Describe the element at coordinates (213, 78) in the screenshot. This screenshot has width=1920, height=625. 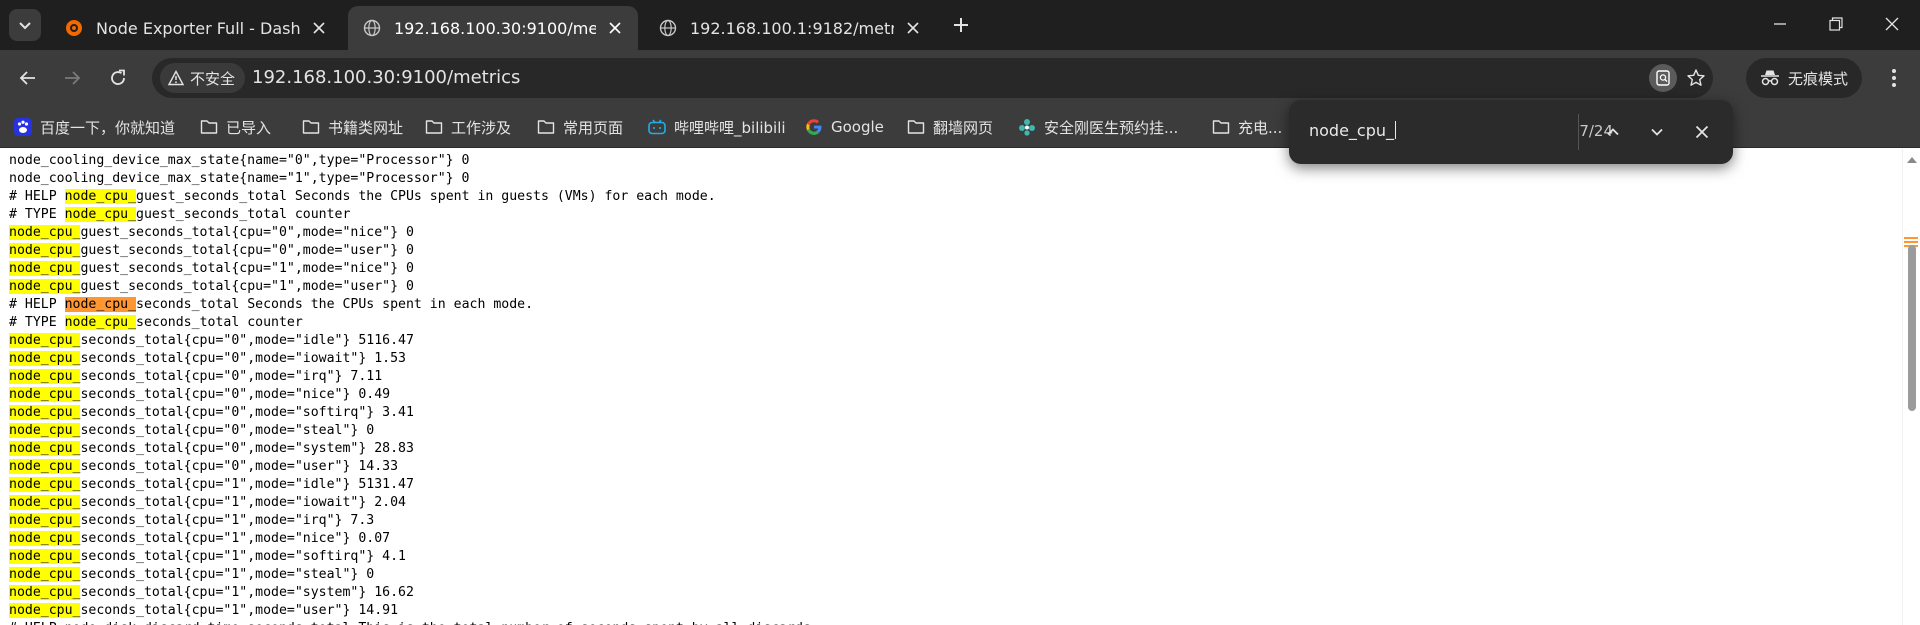
I see `security-label: 不安全` at that location.